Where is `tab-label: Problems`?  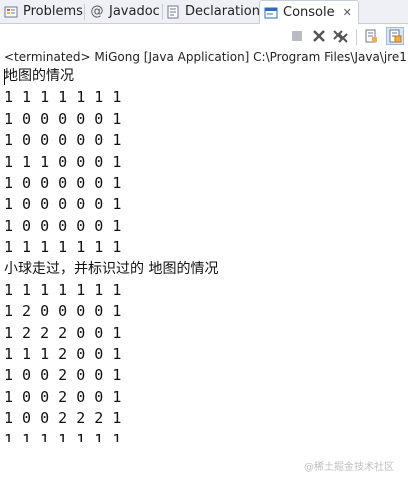 tab-label: Problems is located at coordinates (53, 11).